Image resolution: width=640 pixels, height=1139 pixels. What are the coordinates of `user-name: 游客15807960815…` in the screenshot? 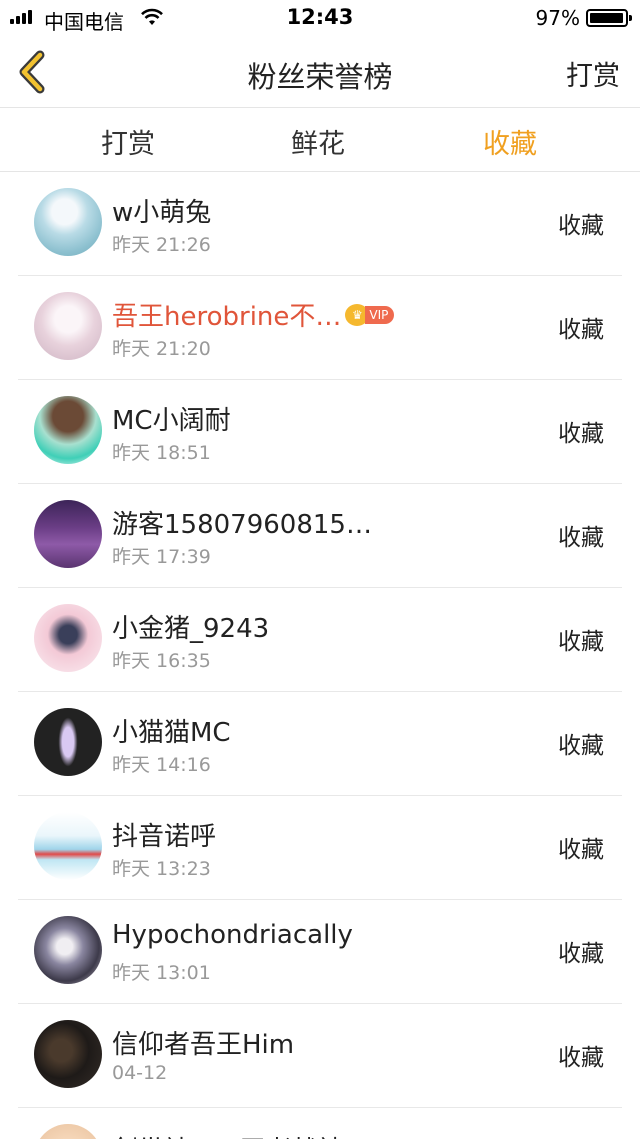 It's located at (242, 525).